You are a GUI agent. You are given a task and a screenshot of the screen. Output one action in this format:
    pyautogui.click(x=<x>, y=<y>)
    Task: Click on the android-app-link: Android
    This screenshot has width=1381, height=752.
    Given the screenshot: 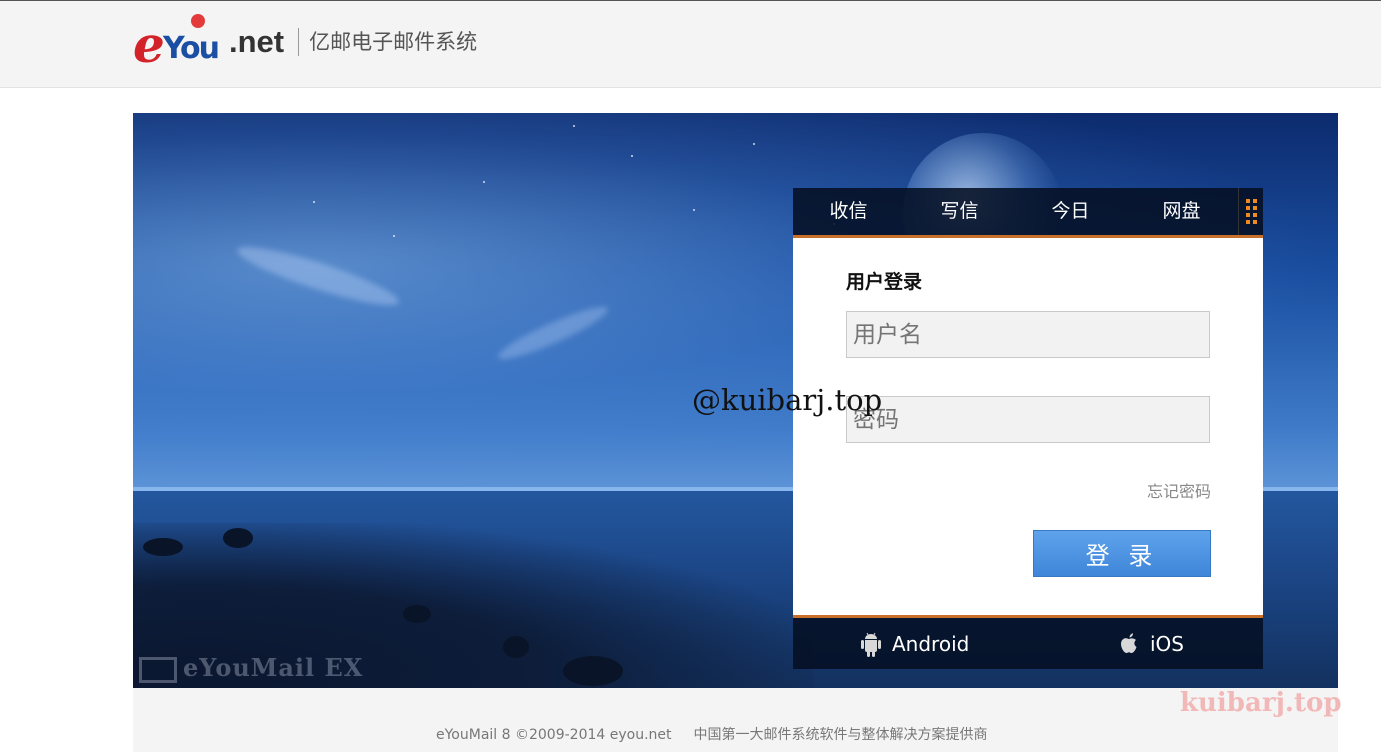 What is the action you would take?
    pyautogui.click(x=914, y=643)
    